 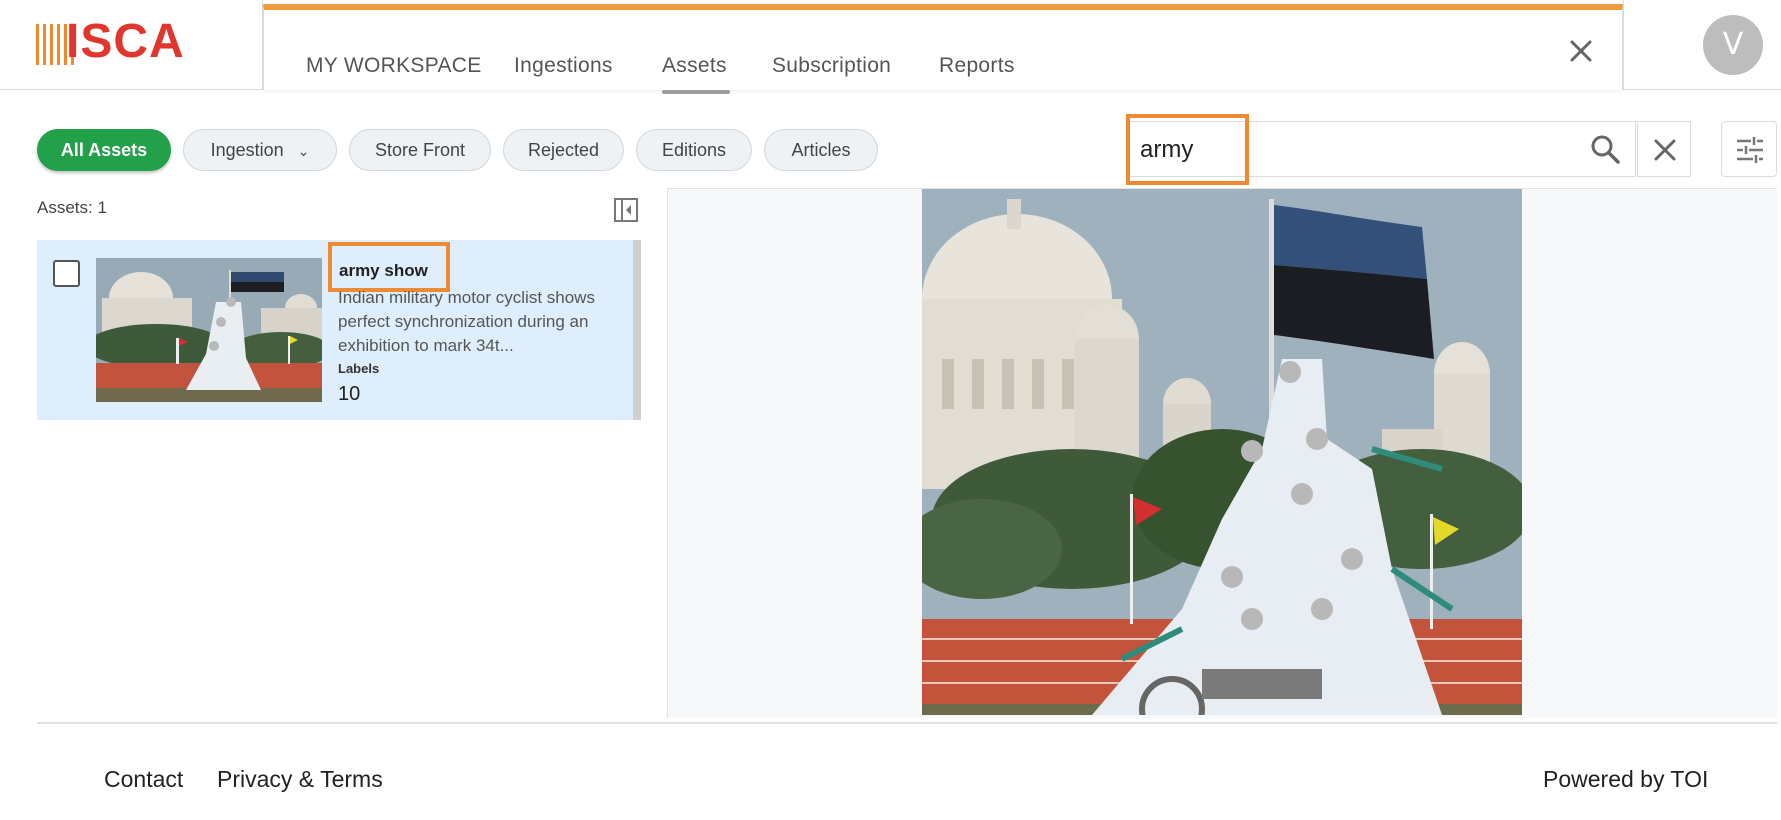 I want to click on chip-all-assets: All Assets, so click(x=104, y=150).